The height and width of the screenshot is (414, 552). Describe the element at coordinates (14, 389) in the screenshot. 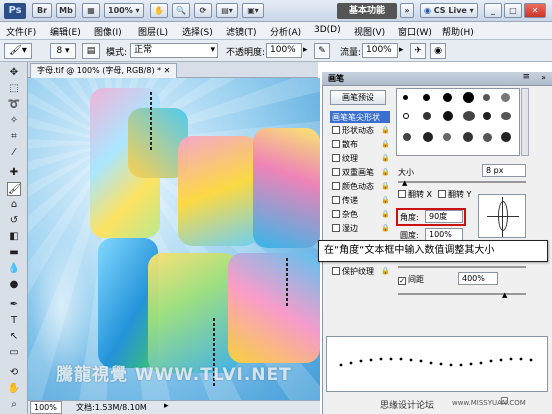

I see `hand-tool-icon: ✋` at that location.